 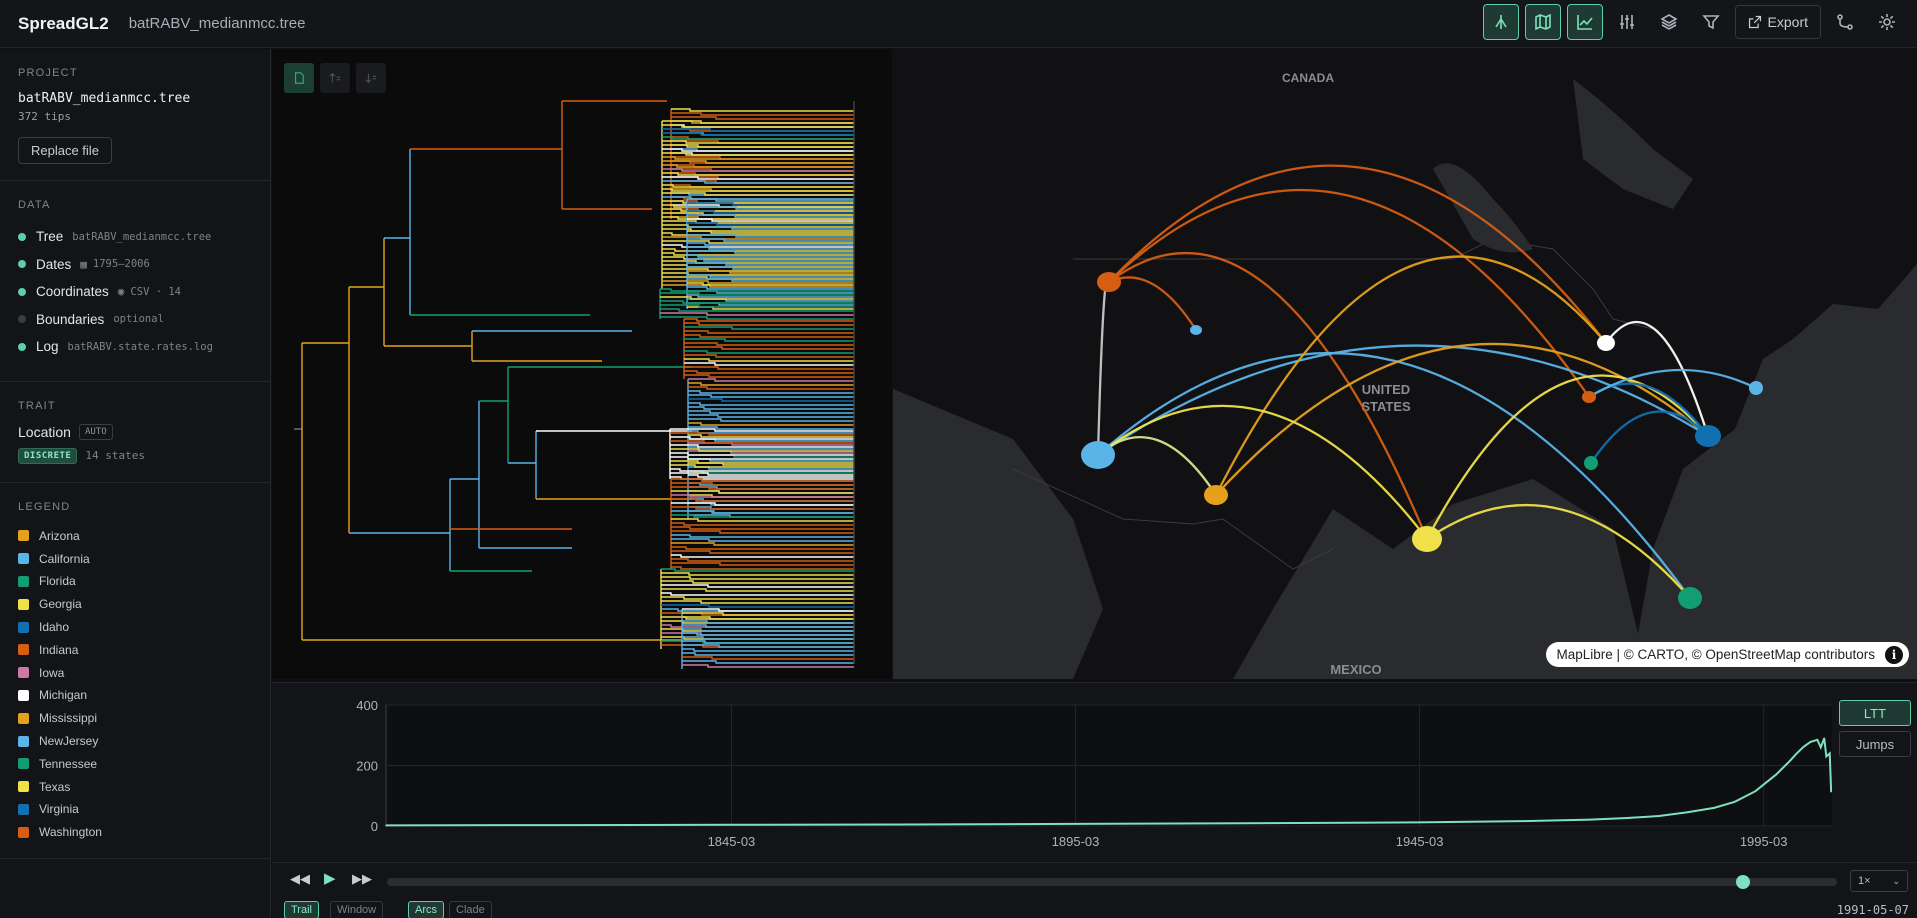 I want to click on legend-item: NewJersey, so click(x=135, y=741).